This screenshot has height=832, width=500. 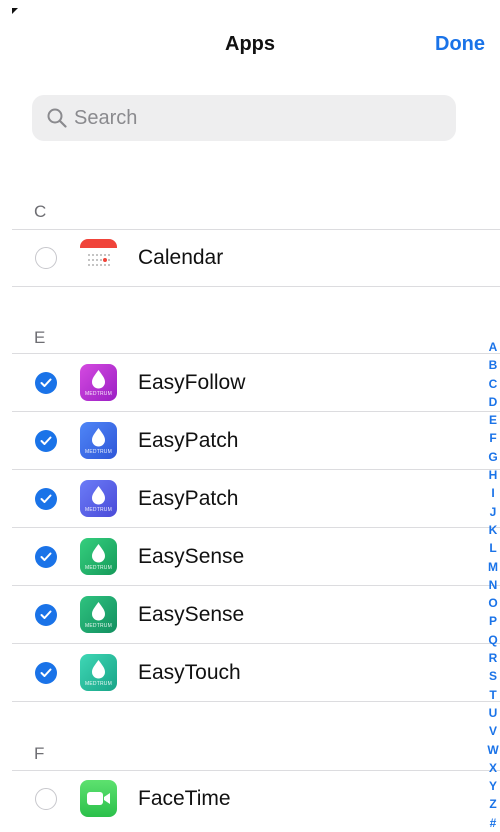 I want to click on index-letter: J, so click(x=493, y=512).